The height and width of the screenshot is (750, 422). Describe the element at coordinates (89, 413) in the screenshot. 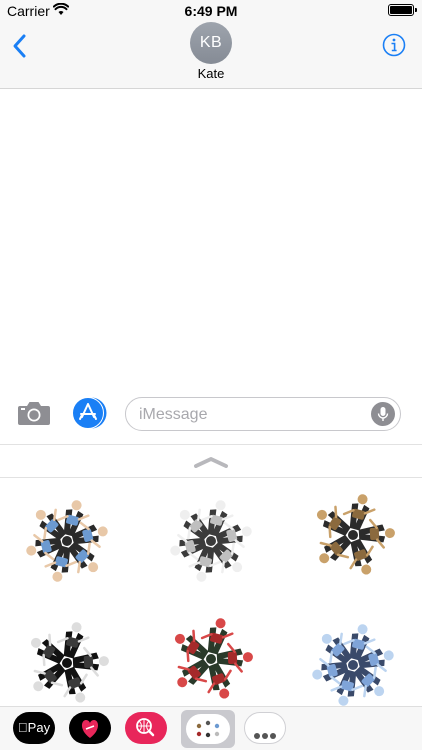

I see `app-store-icon` at that location.